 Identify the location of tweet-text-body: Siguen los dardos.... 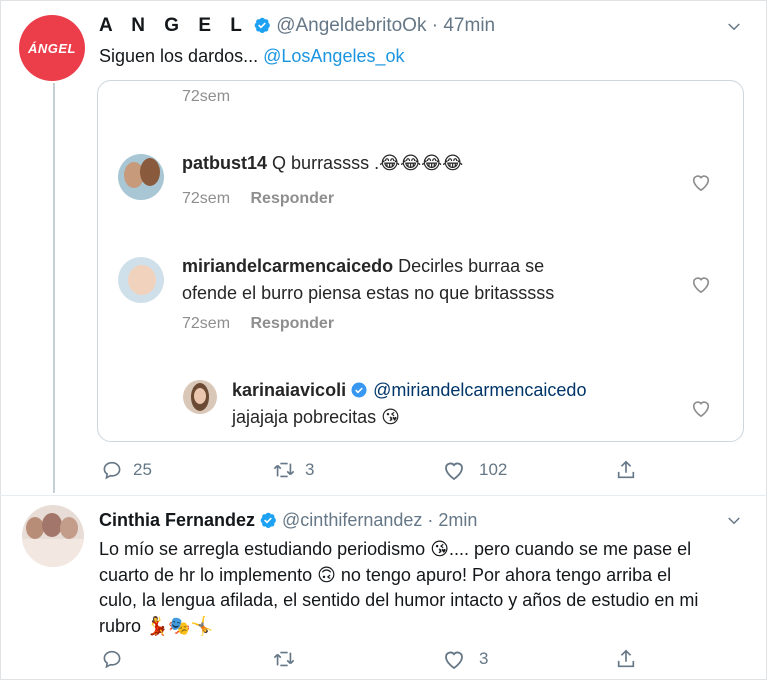
(179, 56).